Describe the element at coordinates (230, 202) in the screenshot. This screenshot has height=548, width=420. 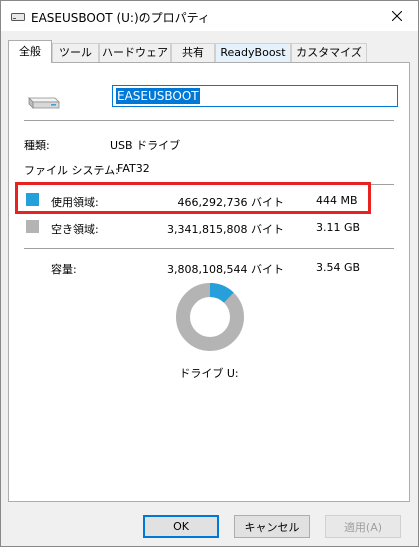
I see `used-space-bytes: 466,292,736 バイト` at that location.